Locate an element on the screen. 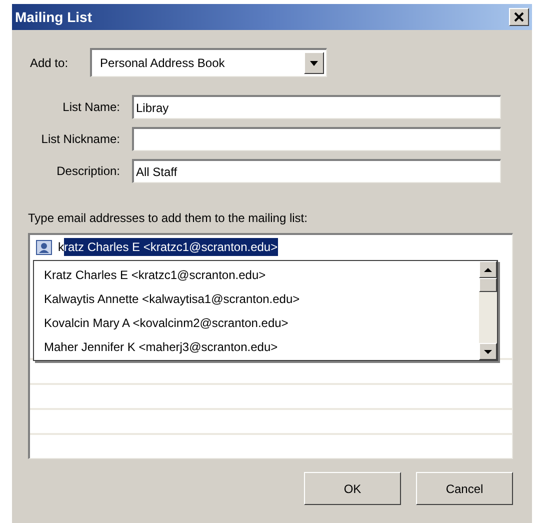  contact-card-icon is located at coordinates (44, 247).